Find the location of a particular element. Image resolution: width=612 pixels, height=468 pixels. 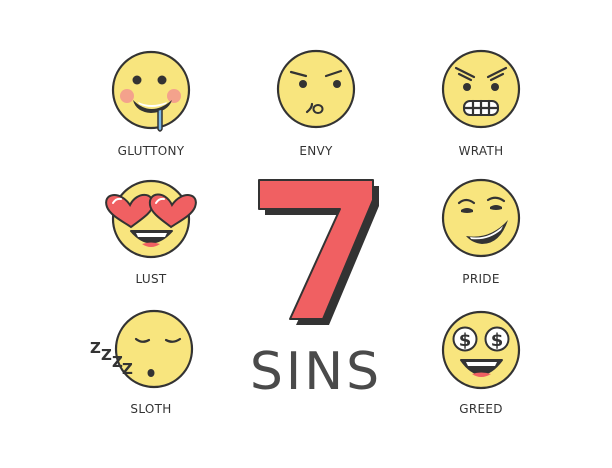

wrath-left-eye is located at coordinates (467, 87).